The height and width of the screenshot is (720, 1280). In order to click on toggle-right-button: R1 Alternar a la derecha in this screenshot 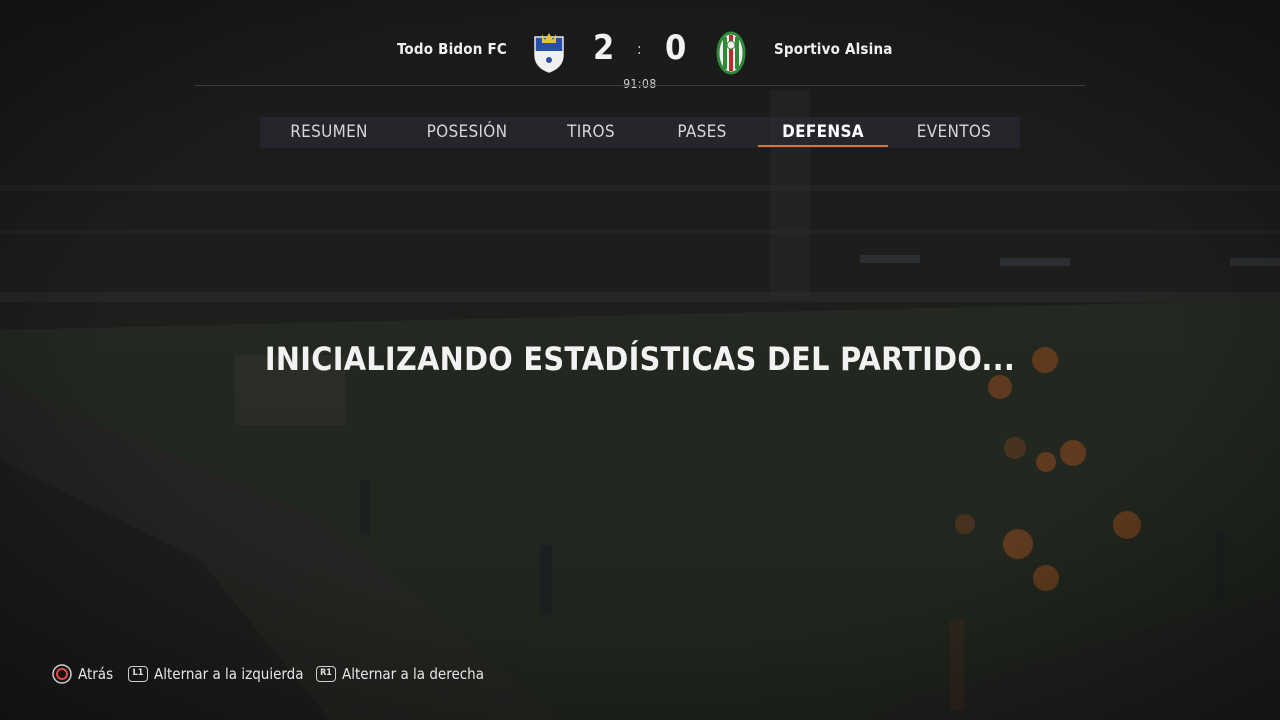, I will do `click(400, 674)`.